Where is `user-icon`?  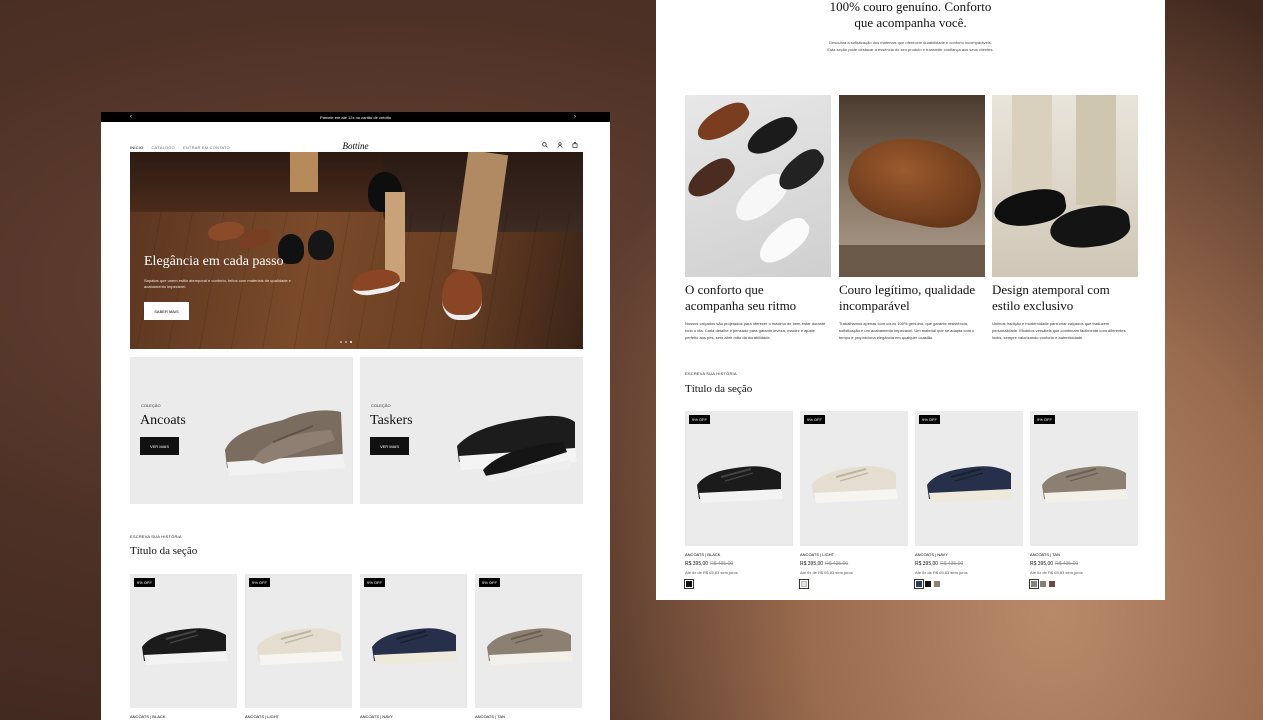
user-icon is located at coordinates (560, 146).